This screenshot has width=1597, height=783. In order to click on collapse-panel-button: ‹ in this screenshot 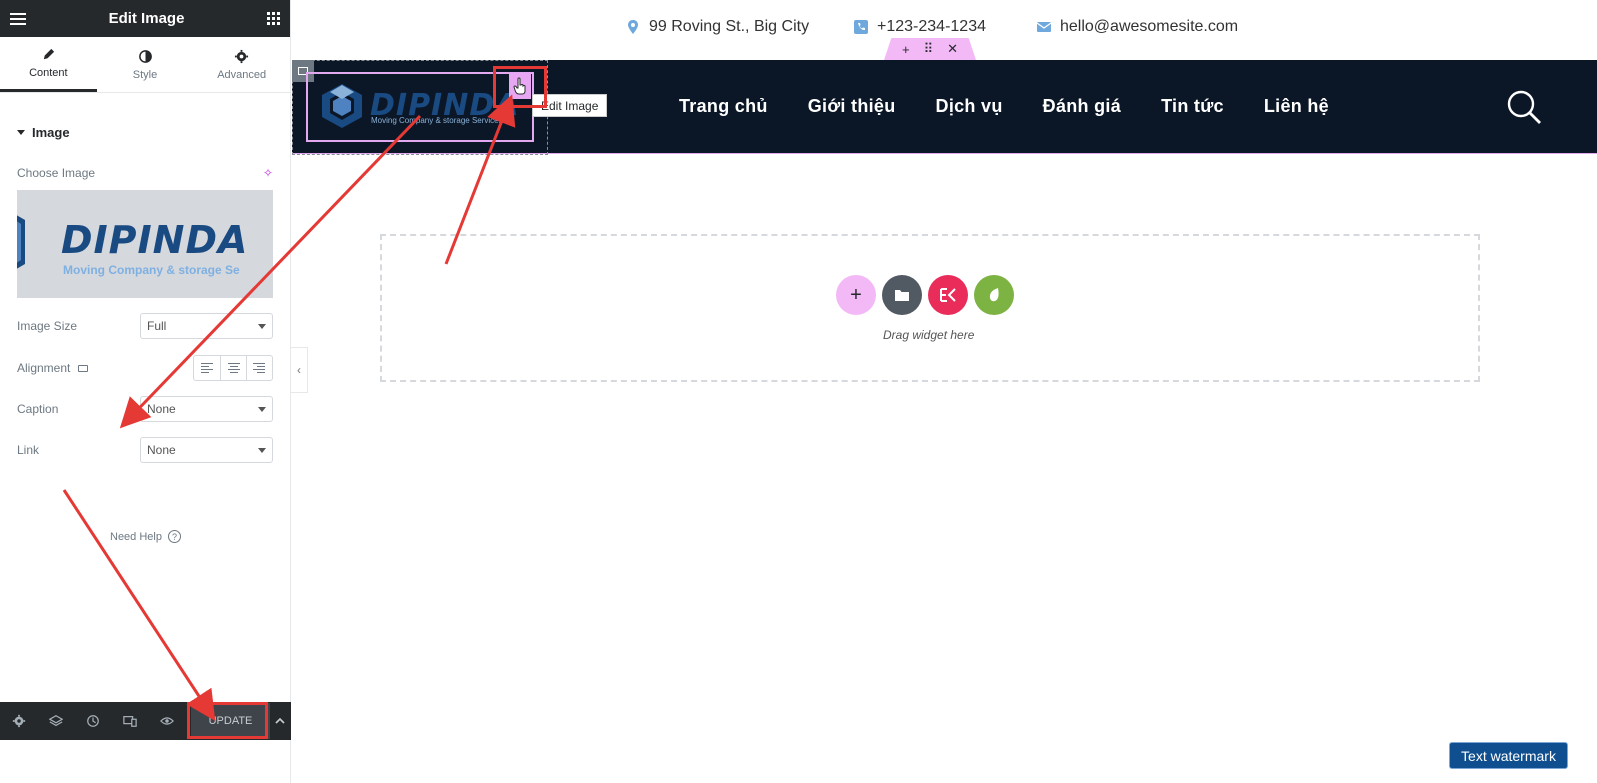, I will do `click(299, 370)`.